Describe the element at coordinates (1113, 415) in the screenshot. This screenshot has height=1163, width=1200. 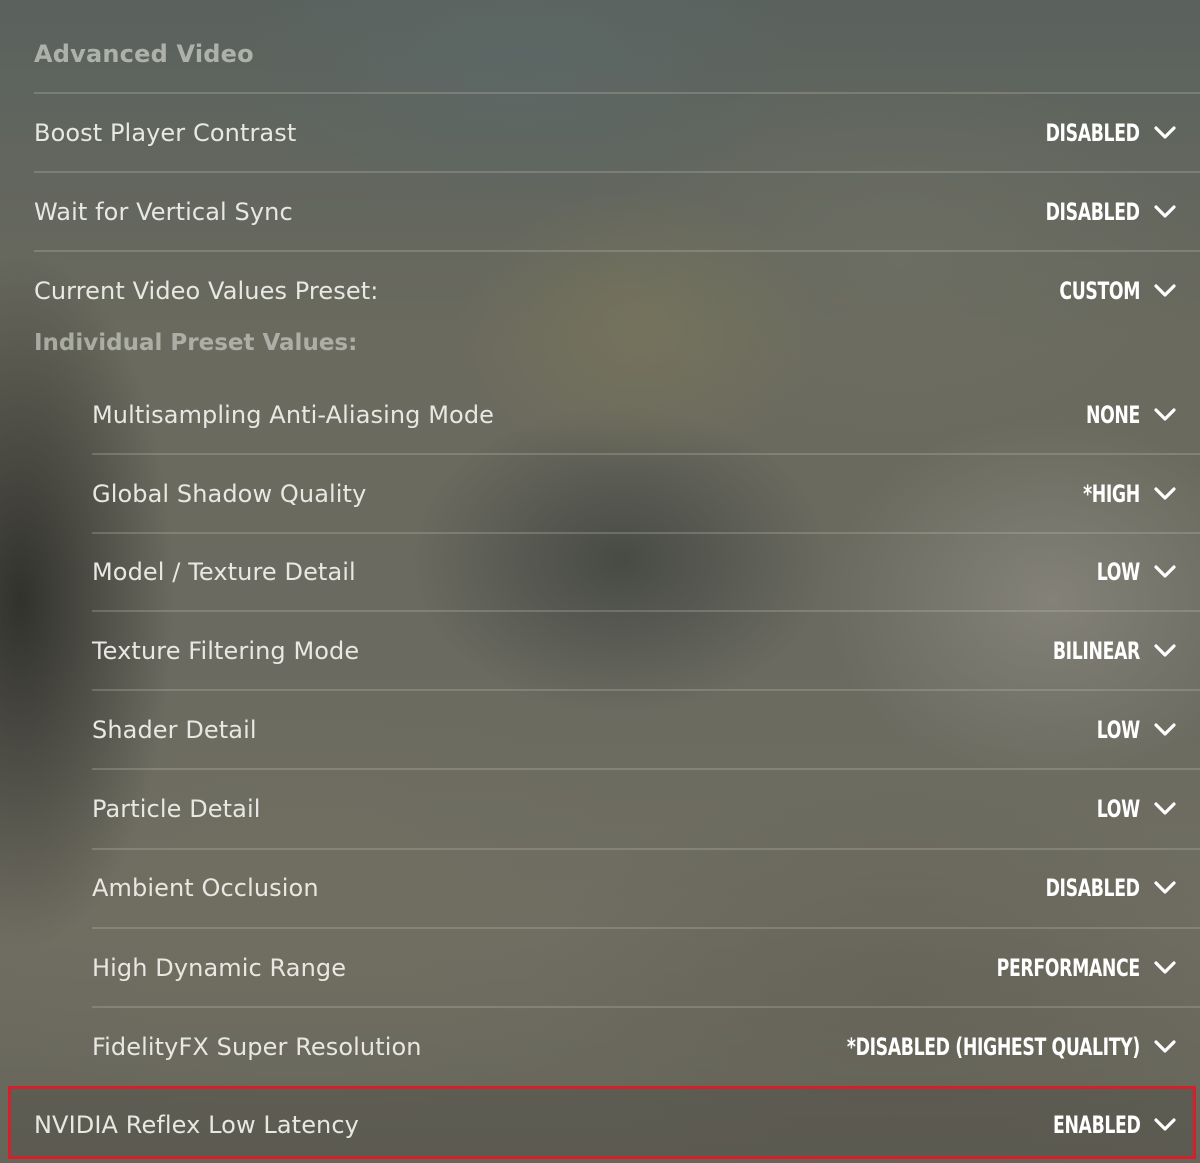
I see `setting-value: NONE` at that location.